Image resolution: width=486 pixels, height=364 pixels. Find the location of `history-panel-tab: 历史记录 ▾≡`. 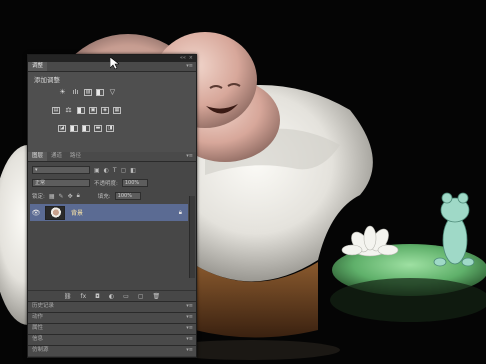

history-panel-tab: 历史记录 ▾≡ is located at coordinates (112, 306).